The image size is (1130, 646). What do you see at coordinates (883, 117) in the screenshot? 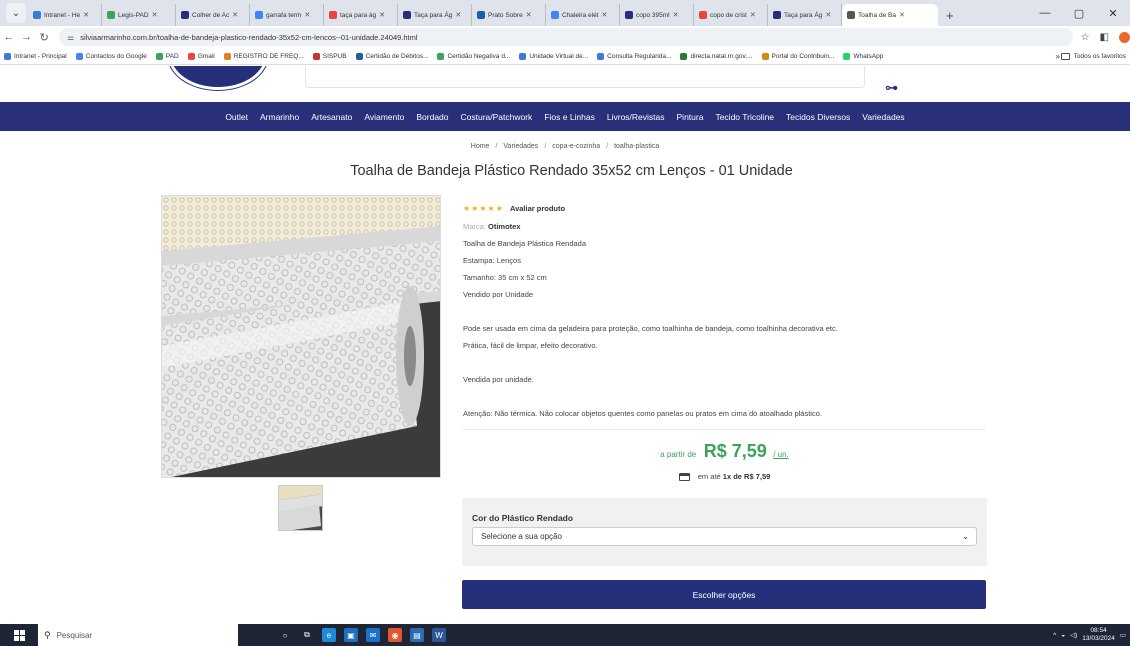
I see `nav-item: Variedades` at bounding box center [883, 117].